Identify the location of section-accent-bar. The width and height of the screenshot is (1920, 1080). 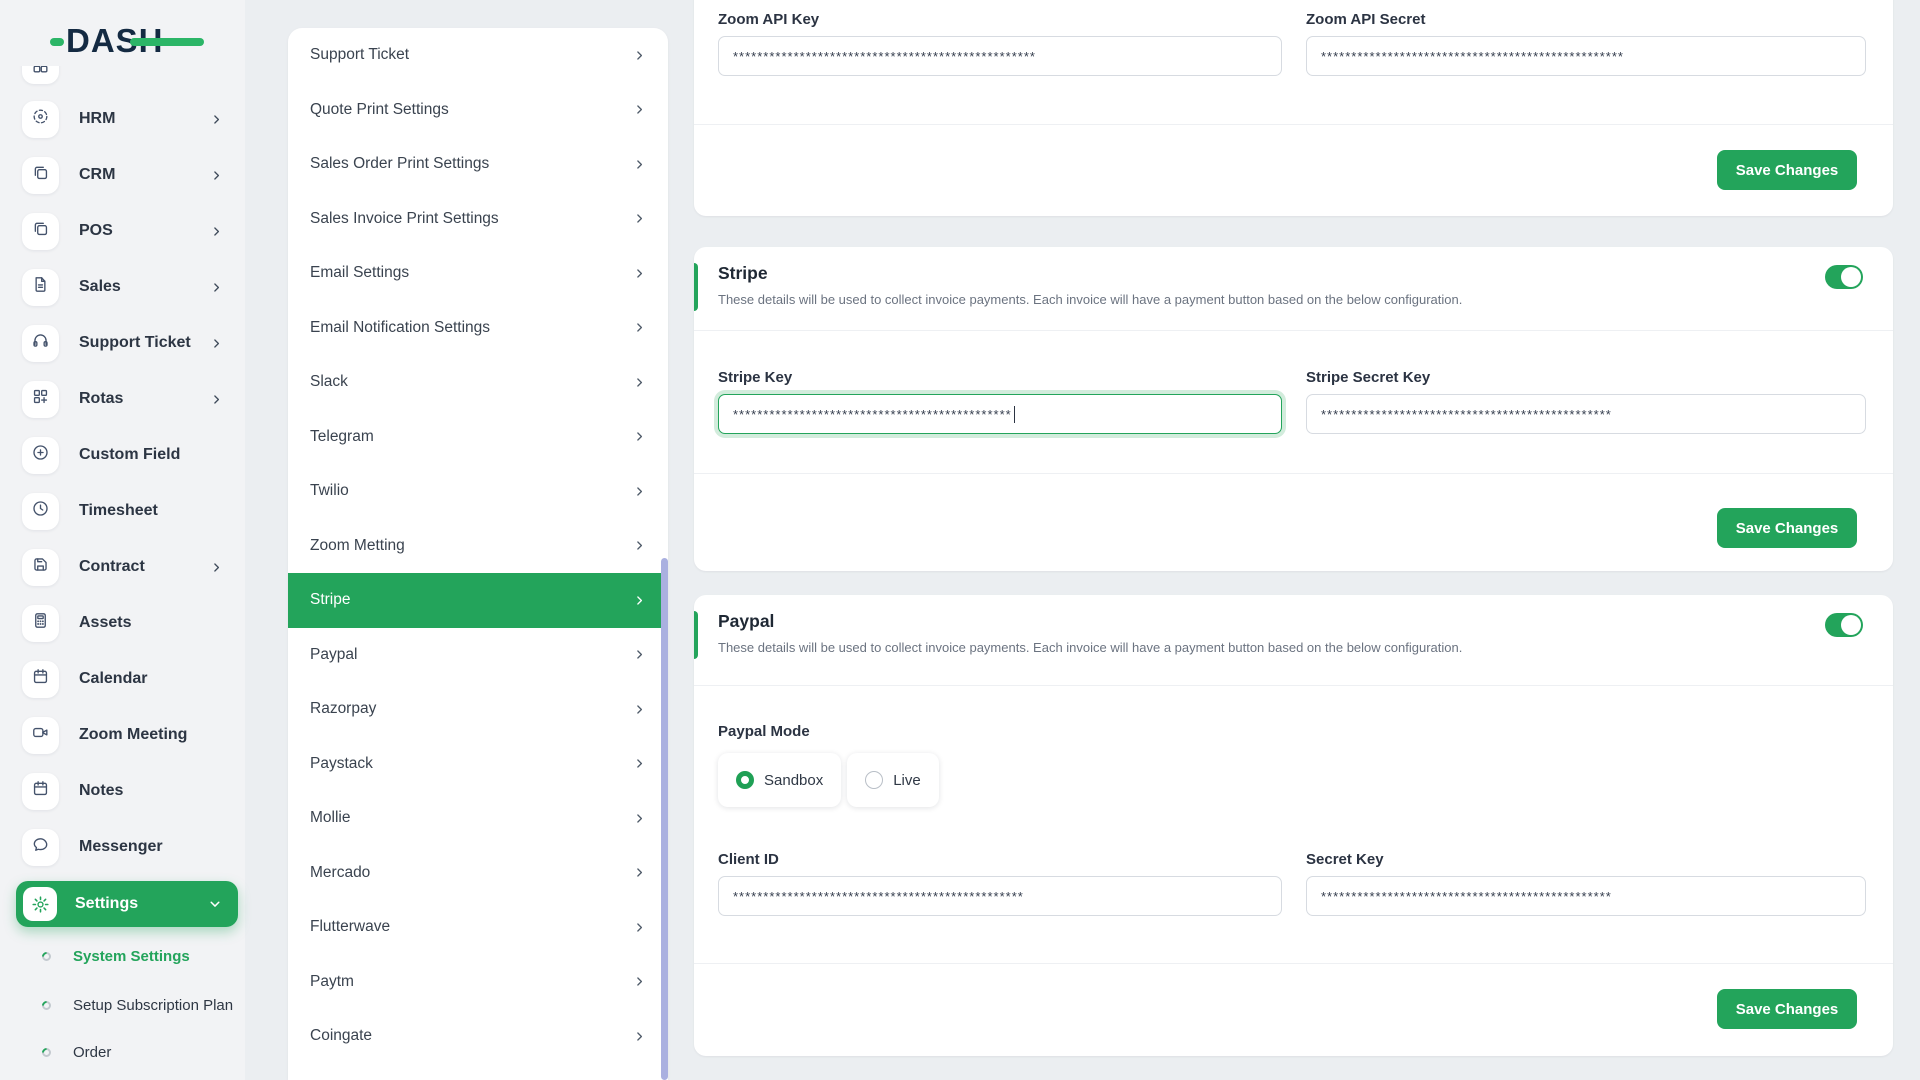
(696, 635).